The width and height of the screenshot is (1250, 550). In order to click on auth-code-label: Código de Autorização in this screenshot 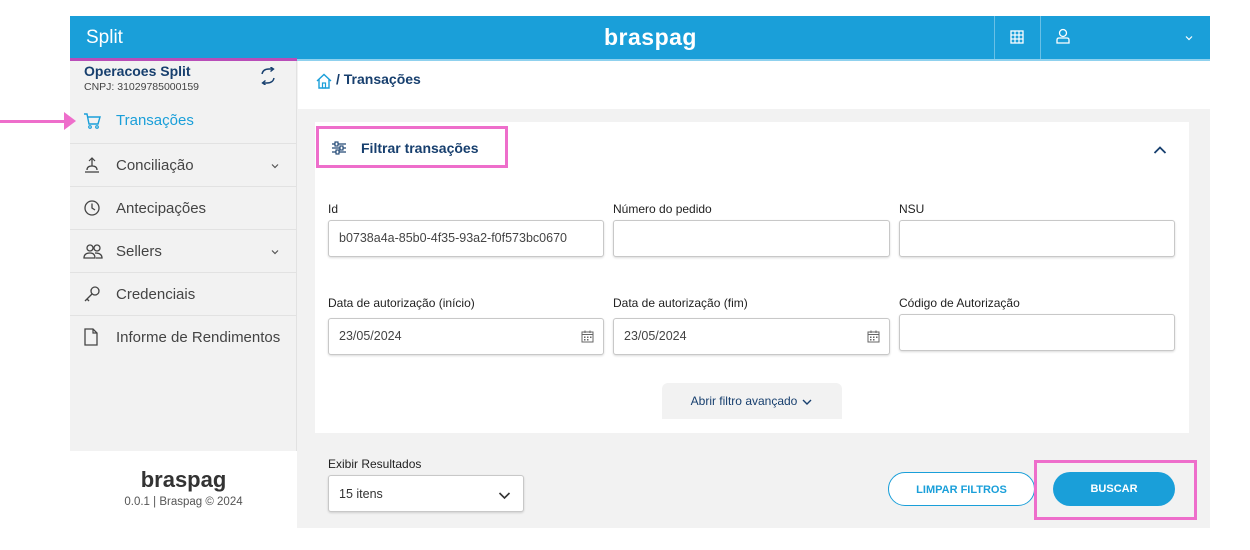, I will do `click(959, 303)`.